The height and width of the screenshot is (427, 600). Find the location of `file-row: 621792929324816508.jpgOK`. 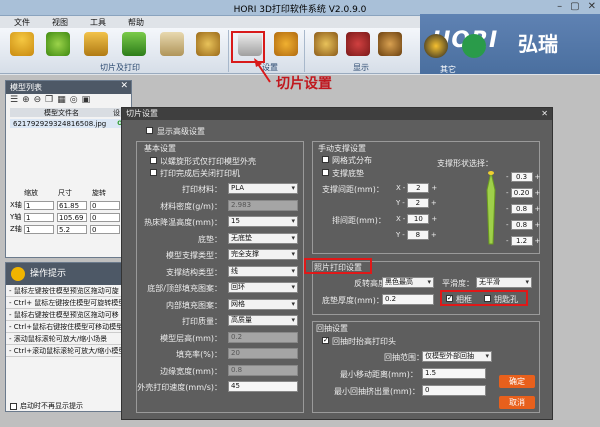

file-row: 621792929324816508.jpgOK is located at coordinates (68, 123).